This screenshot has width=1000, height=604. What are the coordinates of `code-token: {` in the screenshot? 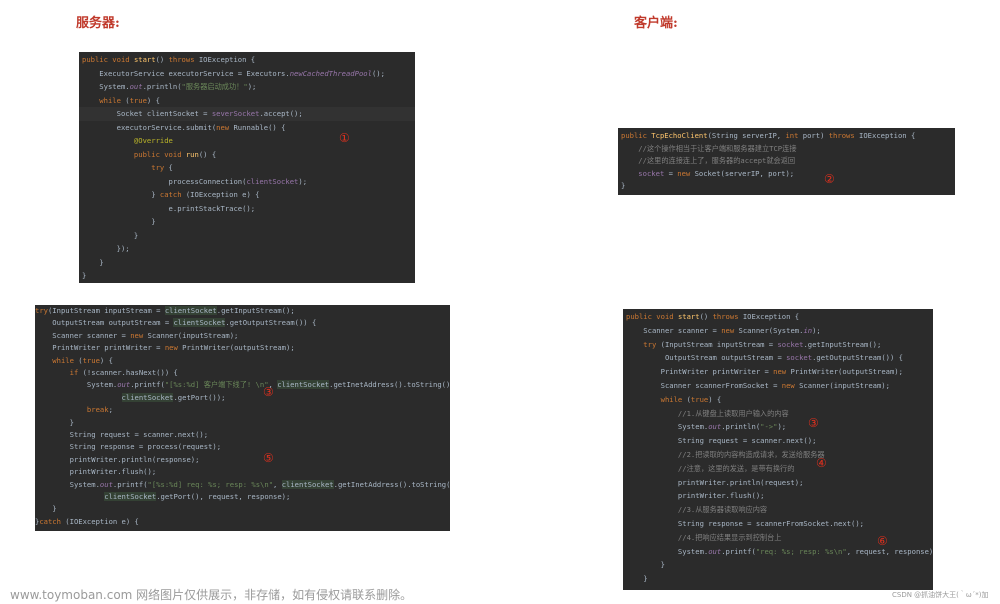 It's located at (170, 167).